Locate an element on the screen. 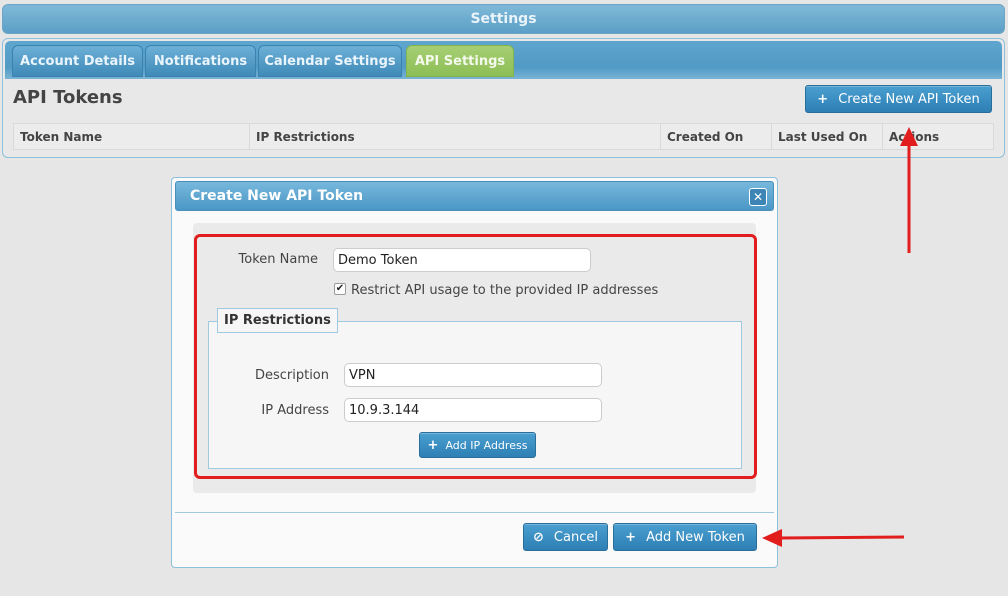 The height and width of the screenshot is (596, 1008). tab-notifications: Notifications is located at coordinates (200, 61).